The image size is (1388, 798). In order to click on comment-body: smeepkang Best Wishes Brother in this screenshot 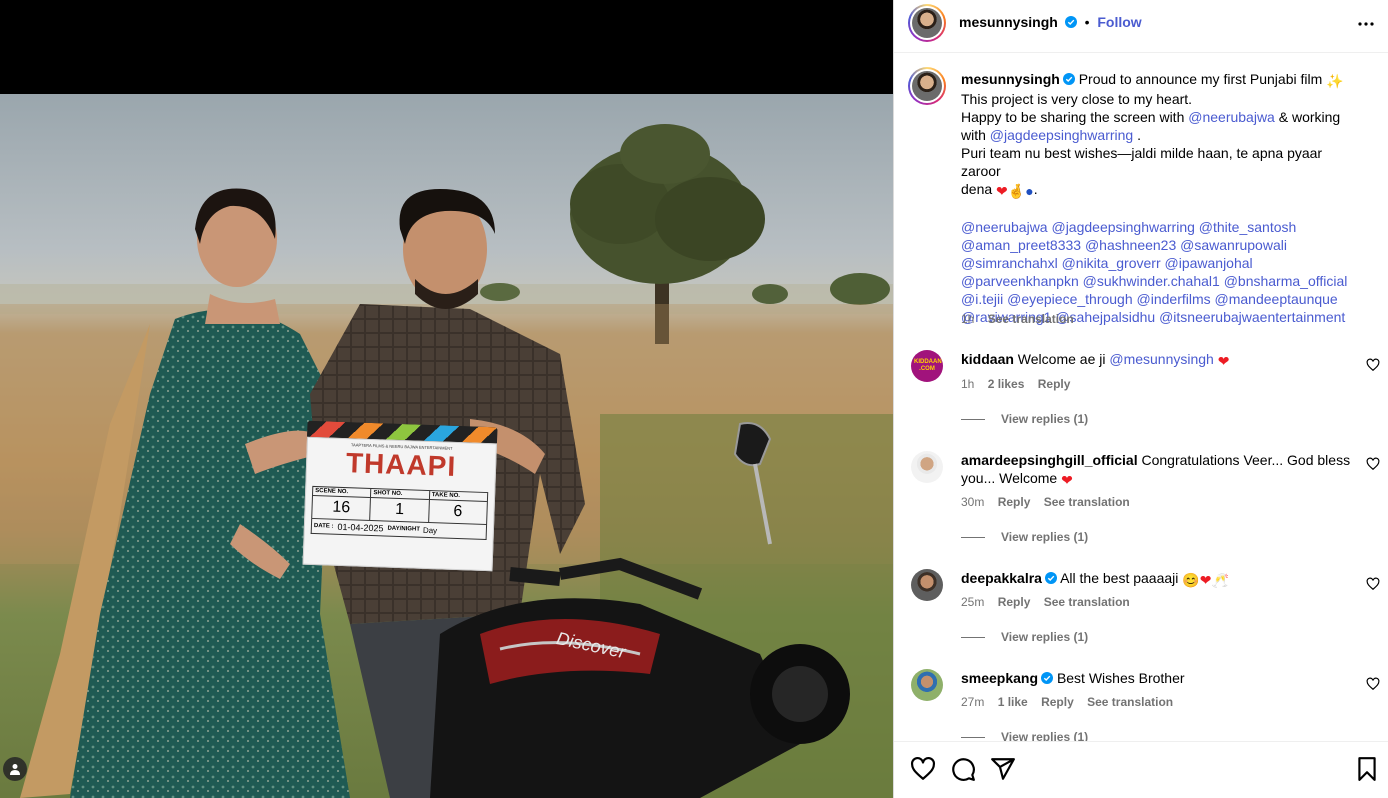, I will do `click(1156, 678)`.